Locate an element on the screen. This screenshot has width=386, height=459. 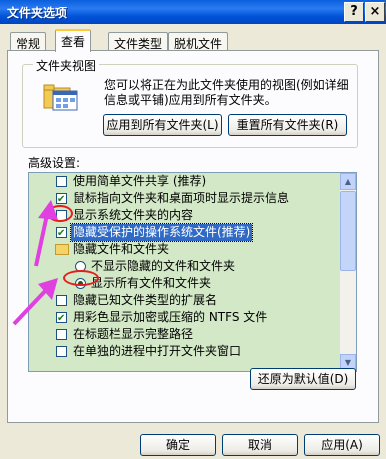
list-item: 用彩色显示加密或压缩的 NTFS 文件 is located at coordinates (184, 318).